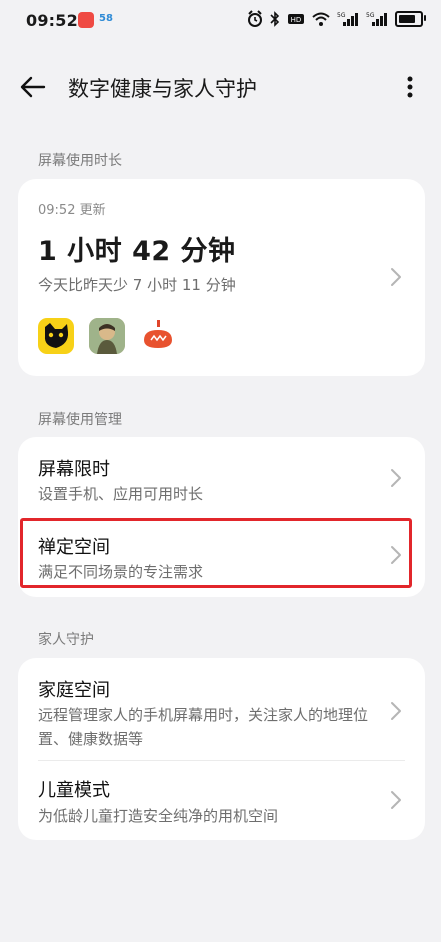 The image size is (441, 942). What do you see at coordinates (255, 18) in the screenshot?
I see `alarm-icon` at bounding box center [255, 18].